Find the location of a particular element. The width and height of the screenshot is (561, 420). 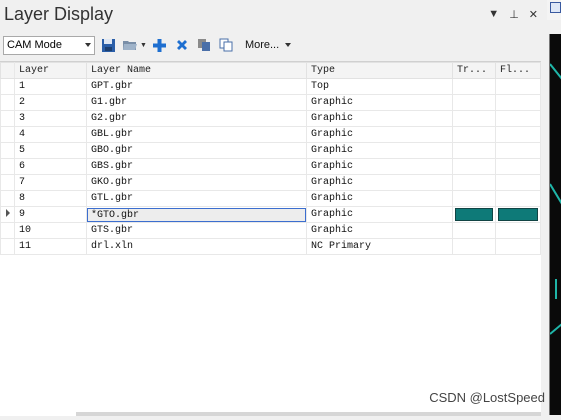

layer-name: G2.gbr is located at coordinates (196, 118).